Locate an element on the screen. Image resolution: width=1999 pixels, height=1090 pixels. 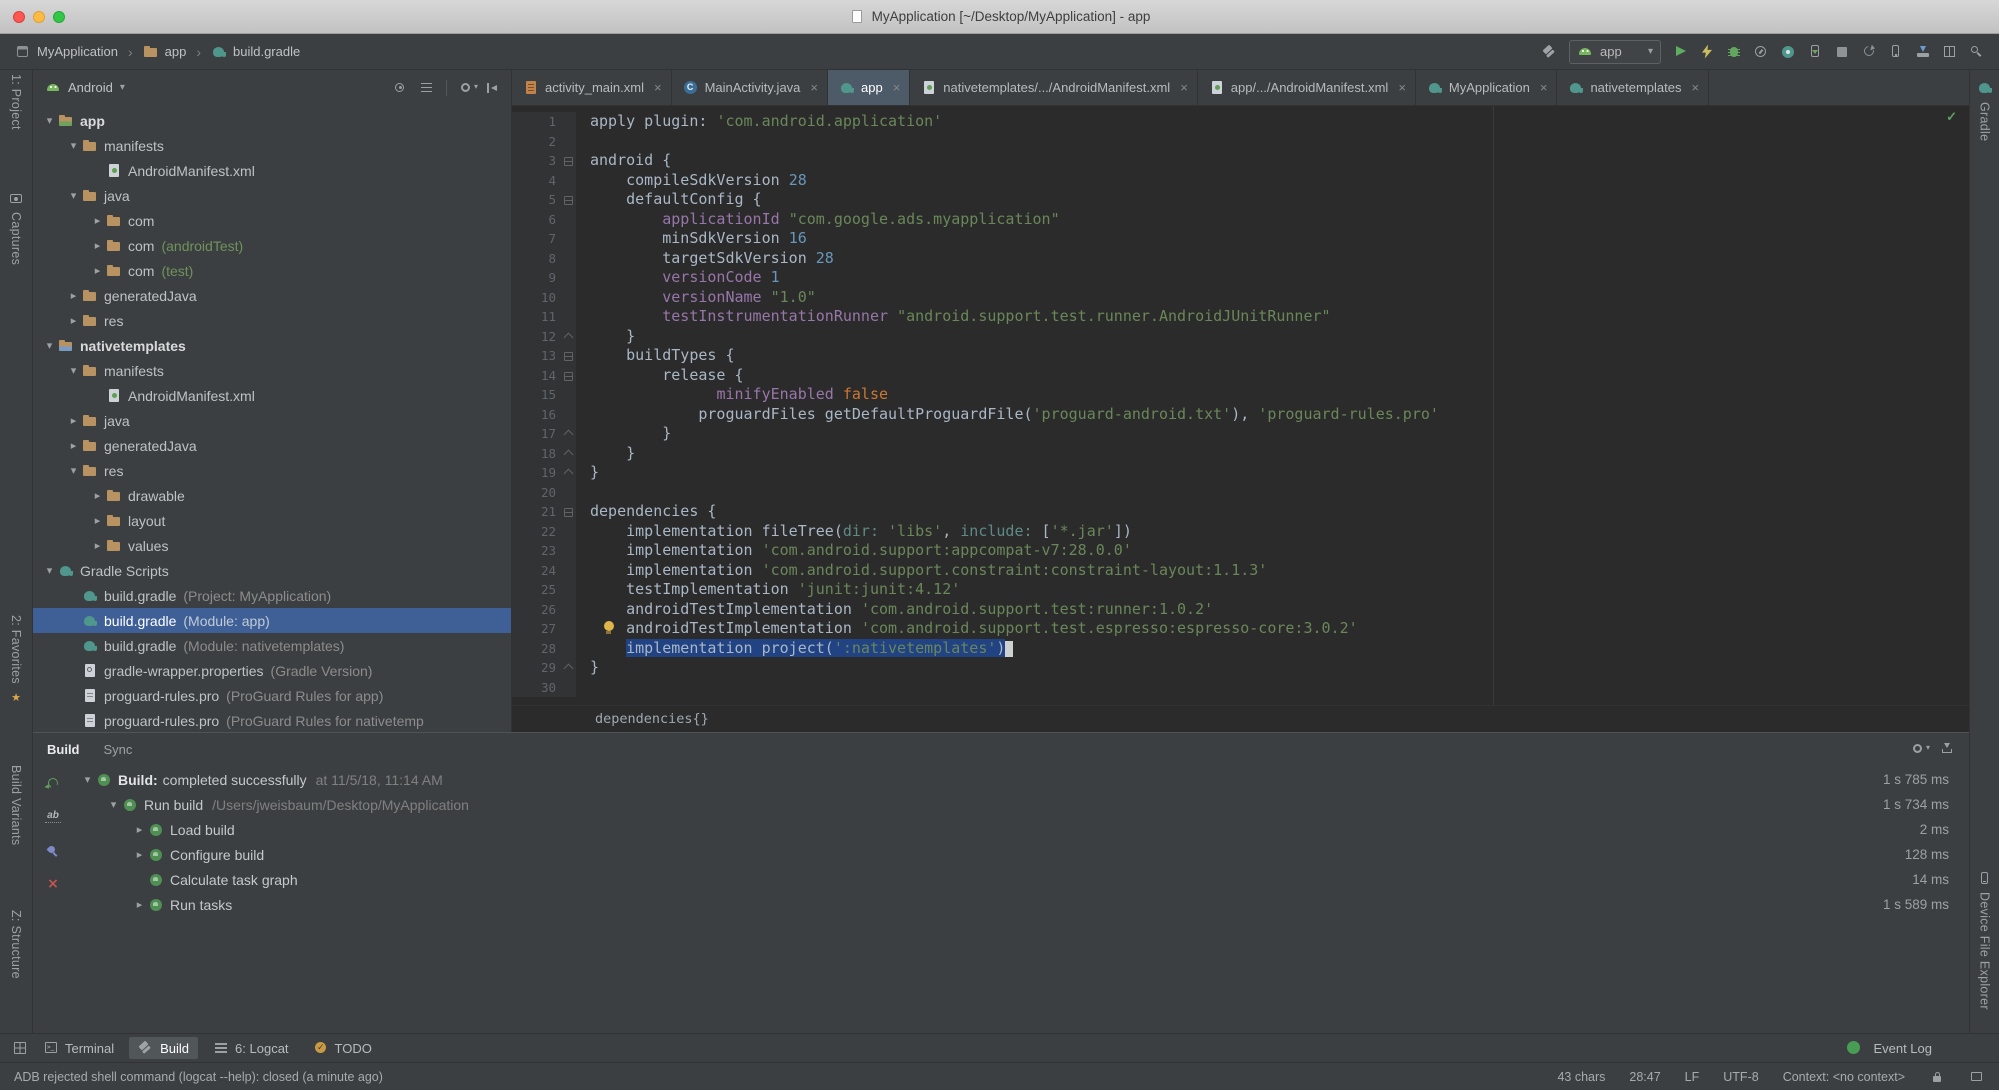
tree-item-res: ▾ res is located at coordinates (272, 470).